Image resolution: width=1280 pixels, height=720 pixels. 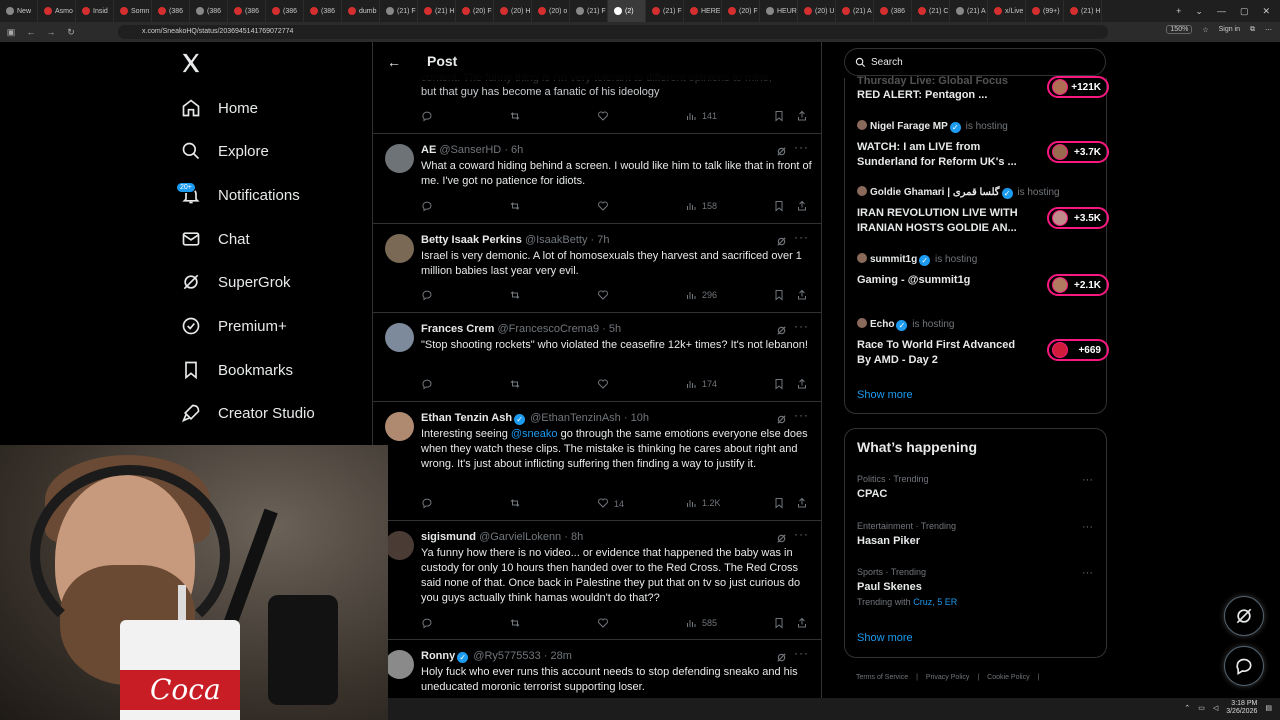 I want to click on browser-tab: Somn, so click(x=133, y=11).